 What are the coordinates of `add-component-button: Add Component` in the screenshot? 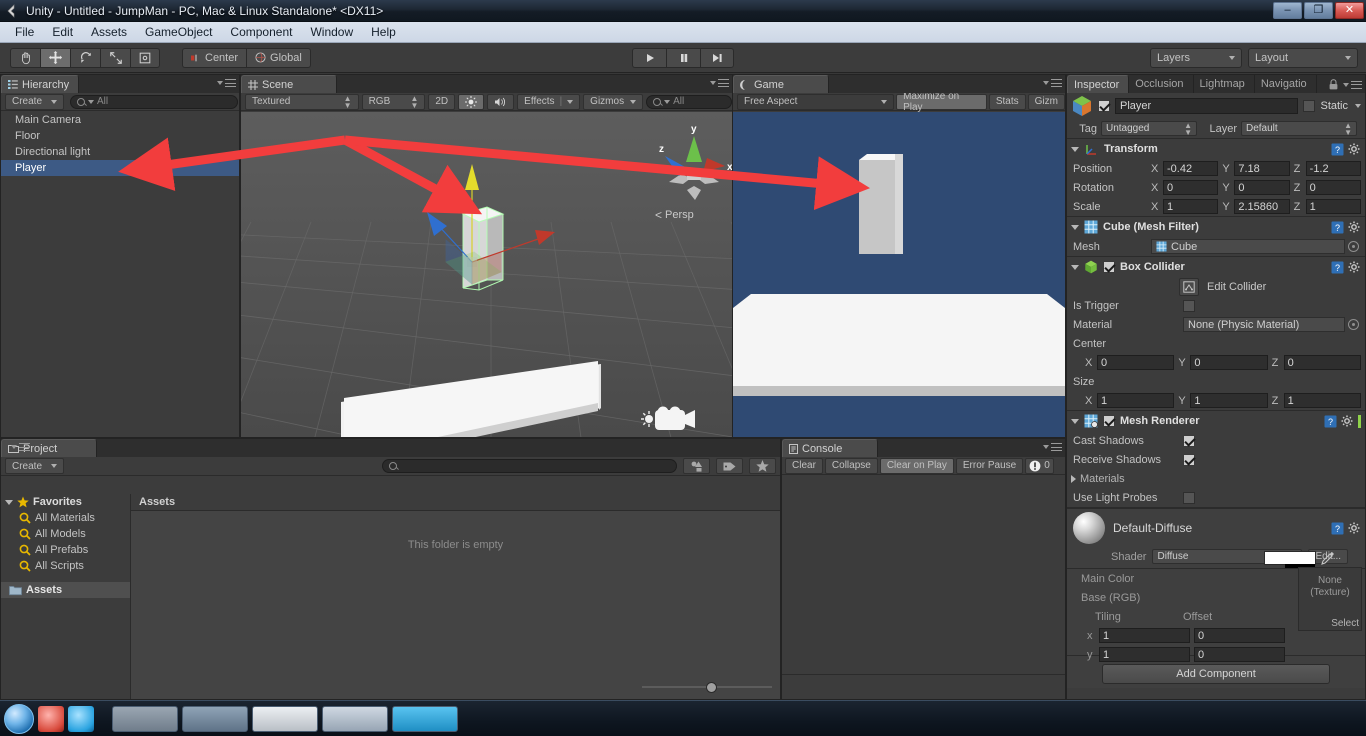 It's located at (1216, 674).